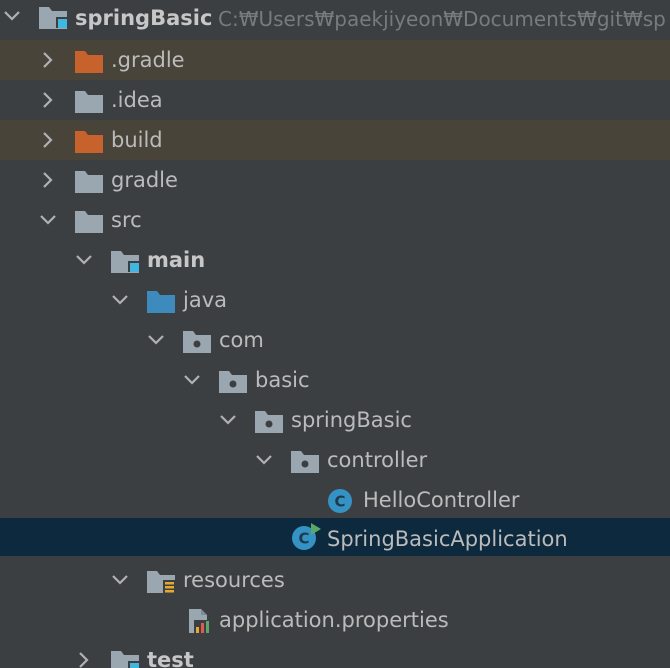 The image size is (670, 668). I want to click on tree-label: controller, so click(377, 460).